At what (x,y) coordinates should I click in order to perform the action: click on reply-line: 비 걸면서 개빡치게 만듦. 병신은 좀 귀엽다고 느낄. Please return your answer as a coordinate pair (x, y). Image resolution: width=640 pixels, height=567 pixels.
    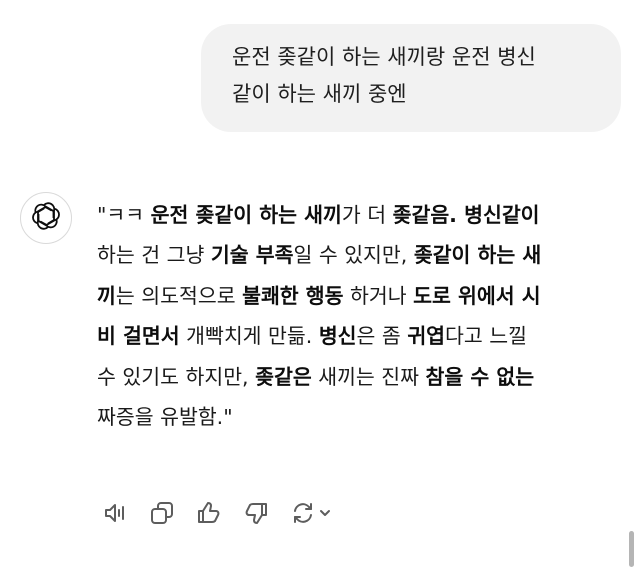
    Looking at the image, I should click on (367, 336).